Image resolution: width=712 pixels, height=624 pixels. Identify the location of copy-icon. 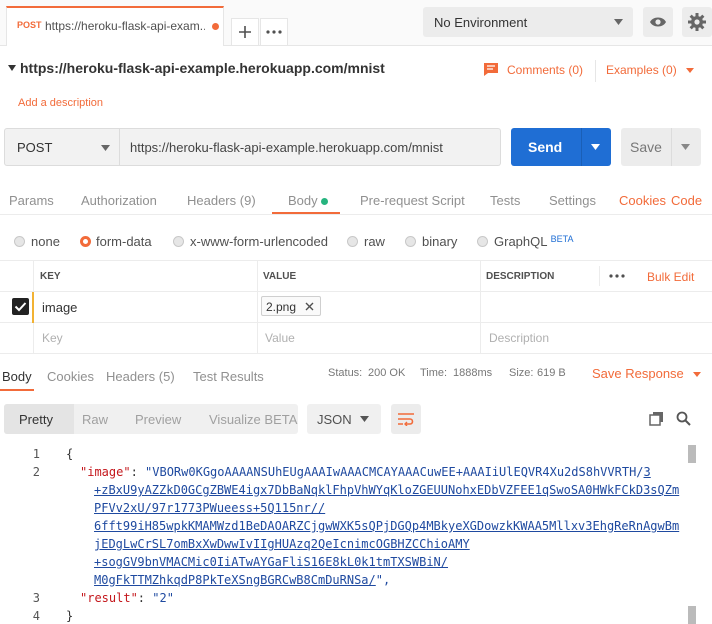
(656, 418).